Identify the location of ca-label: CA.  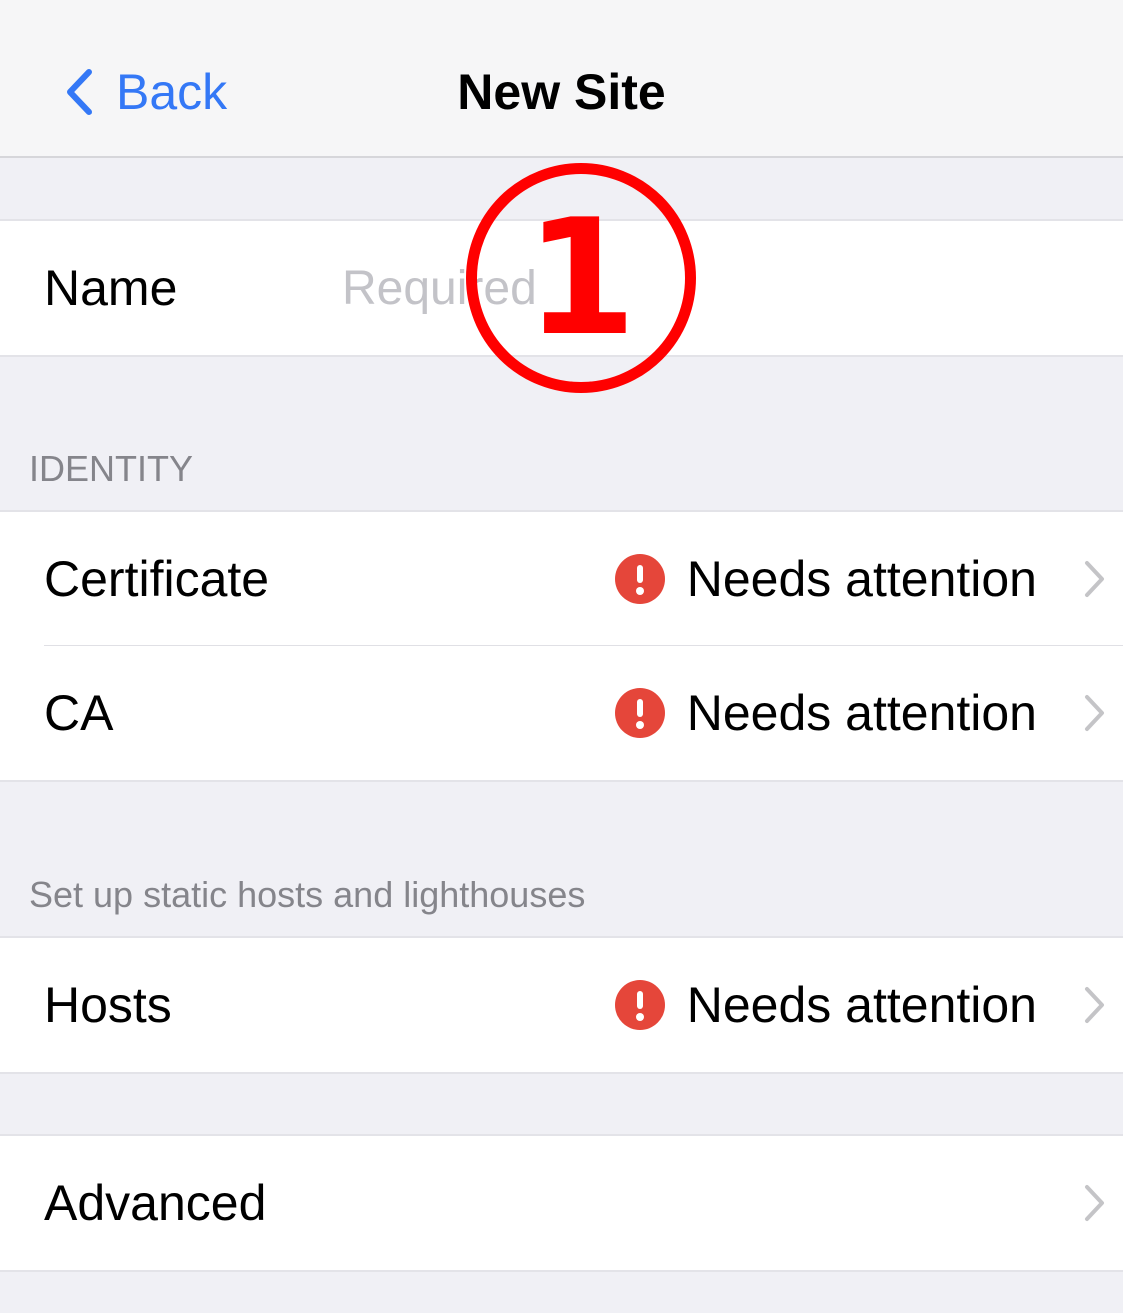
(79, 713).